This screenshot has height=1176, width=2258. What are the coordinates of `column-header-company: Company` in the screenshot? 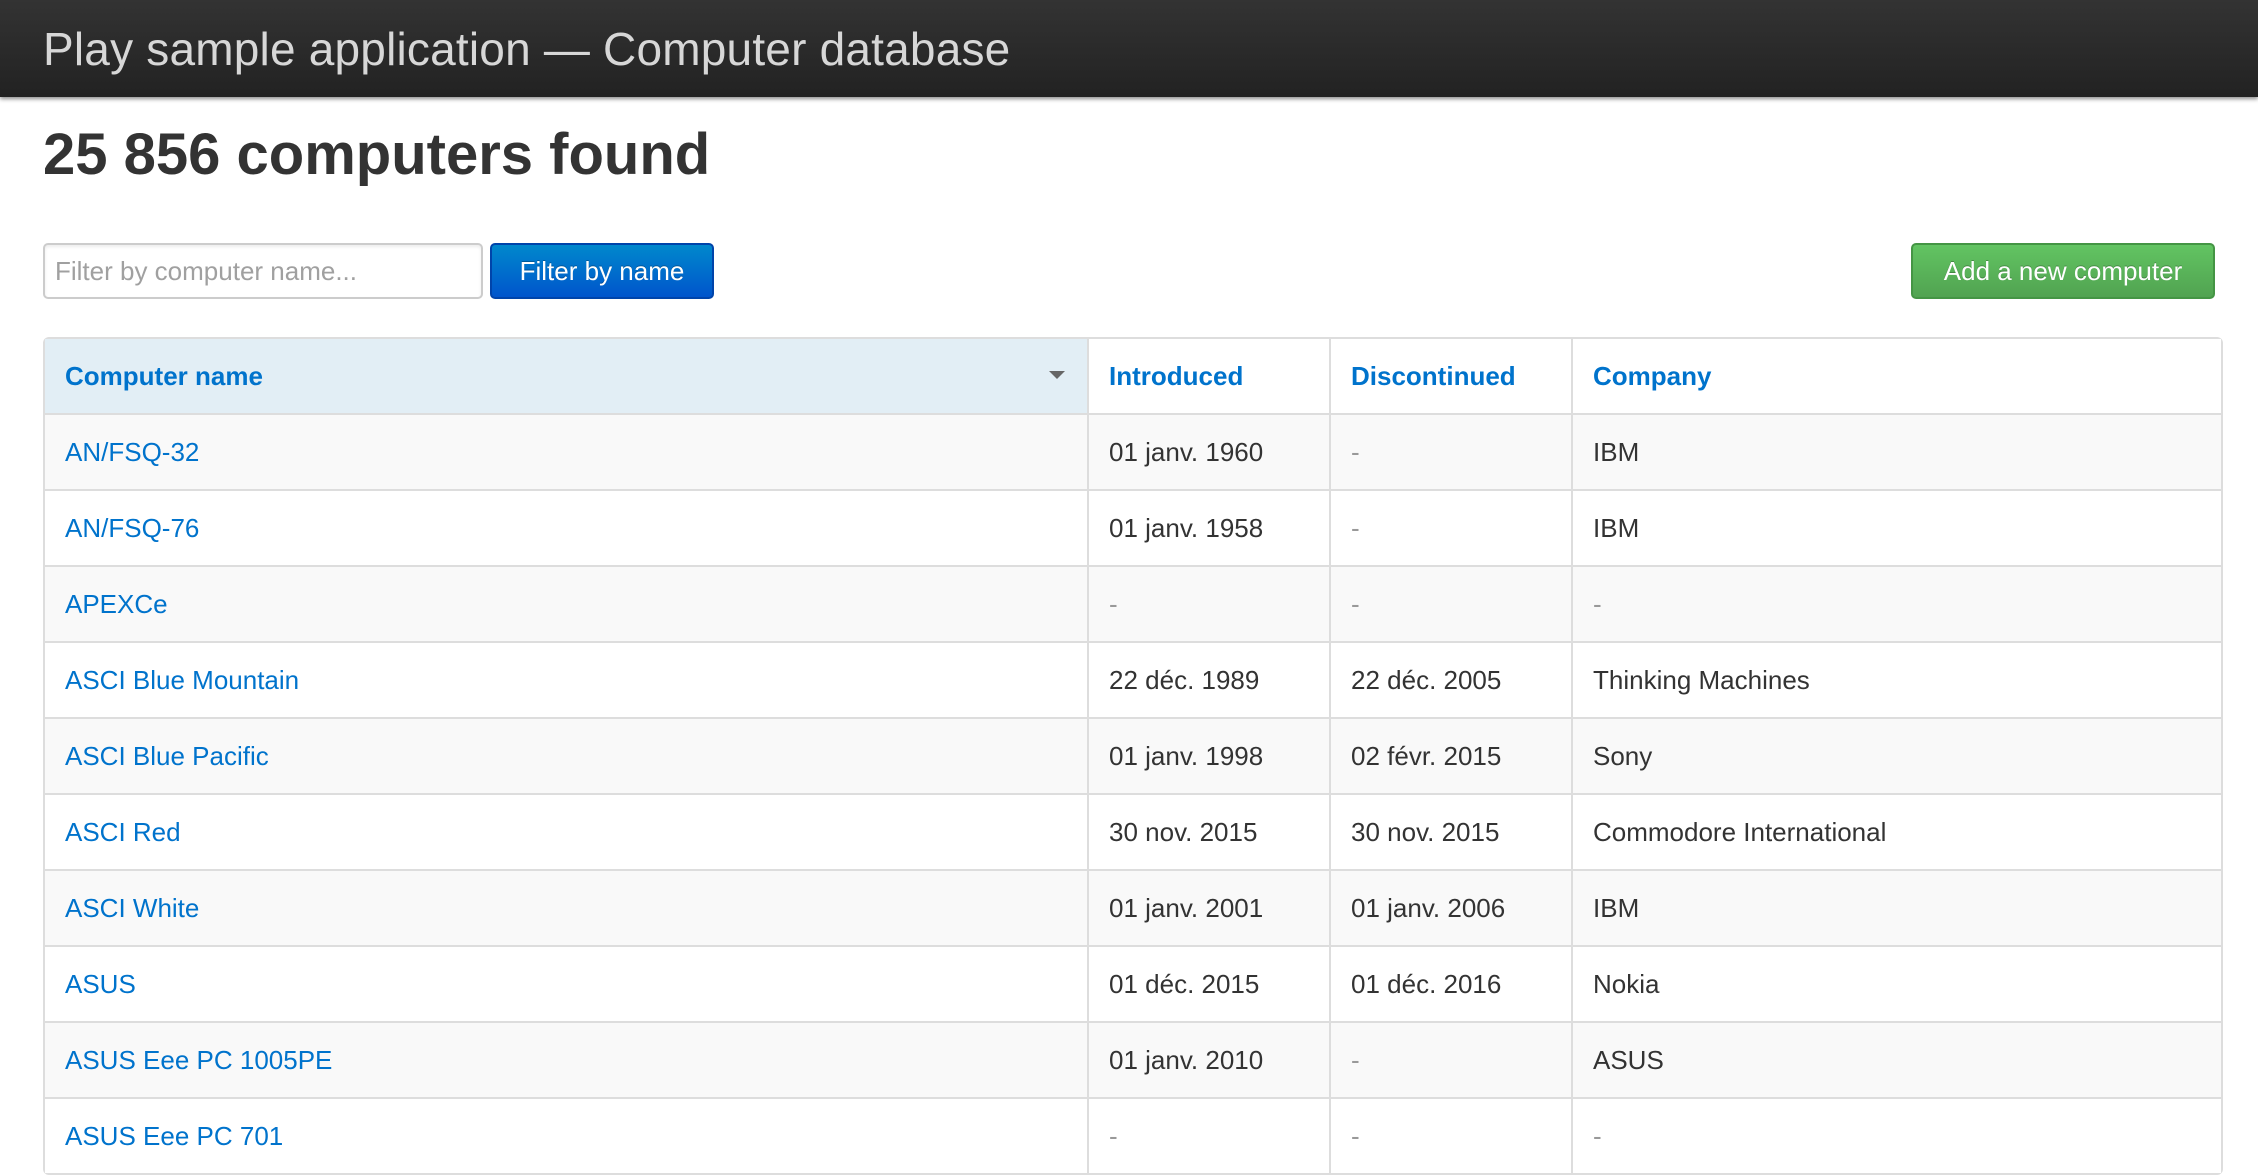 It's located at (1896, 376).